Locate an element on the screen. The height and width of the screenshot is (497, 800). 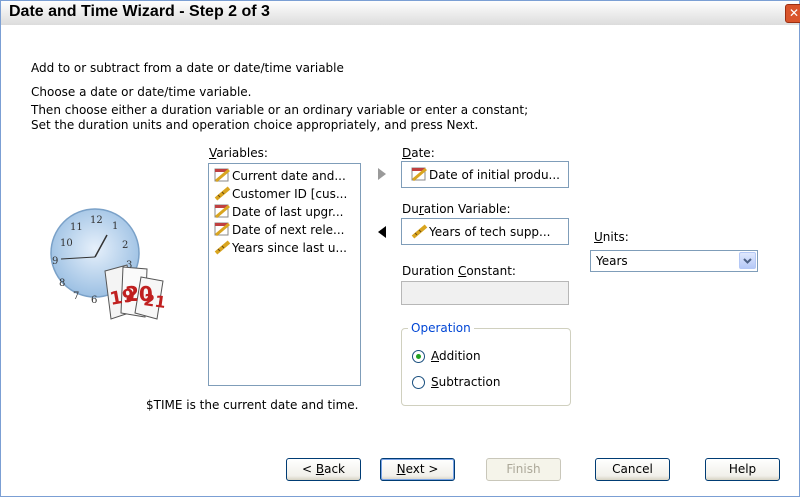
units-selected-value: Years is located at coordinates (612, 261).